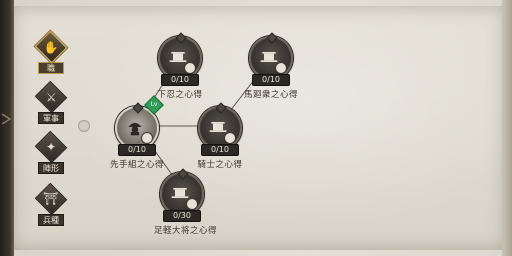 The width and height of the screenshot is (512, 256). I want to click on skill-label: 先手組之心得, so click(136, 165).